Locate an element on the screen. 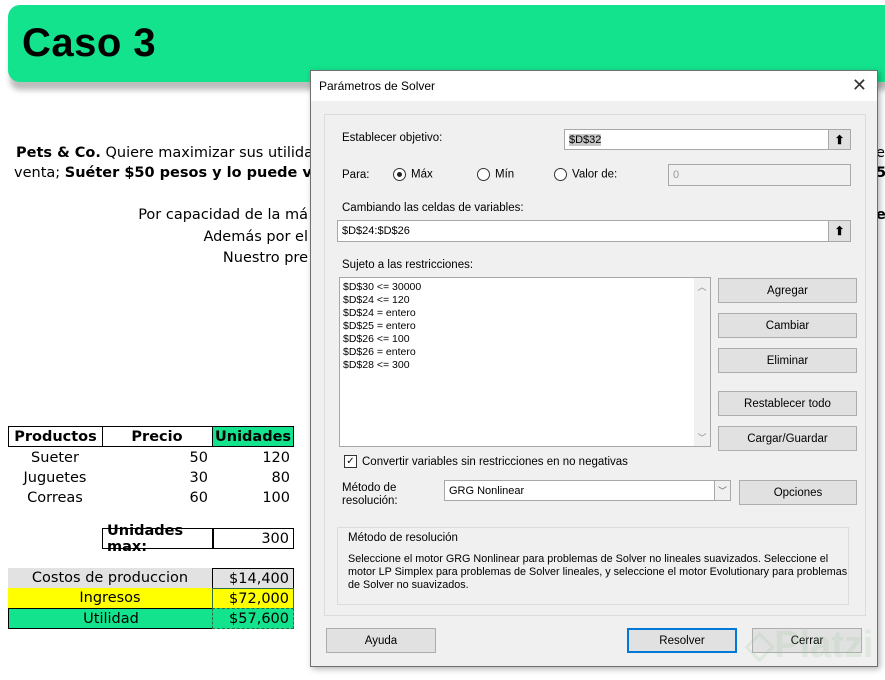 This screenshot has width=885, height=680. objective-value: $D$32 is located at coordinates (585, 139).